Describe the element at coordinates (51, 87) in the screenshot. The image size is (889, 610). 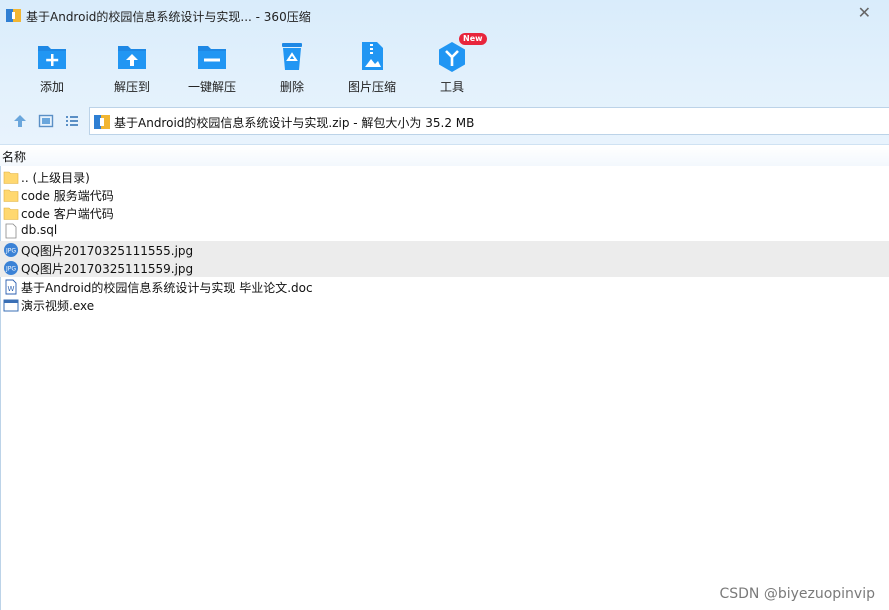
I see `add-label: 添加` at that location.